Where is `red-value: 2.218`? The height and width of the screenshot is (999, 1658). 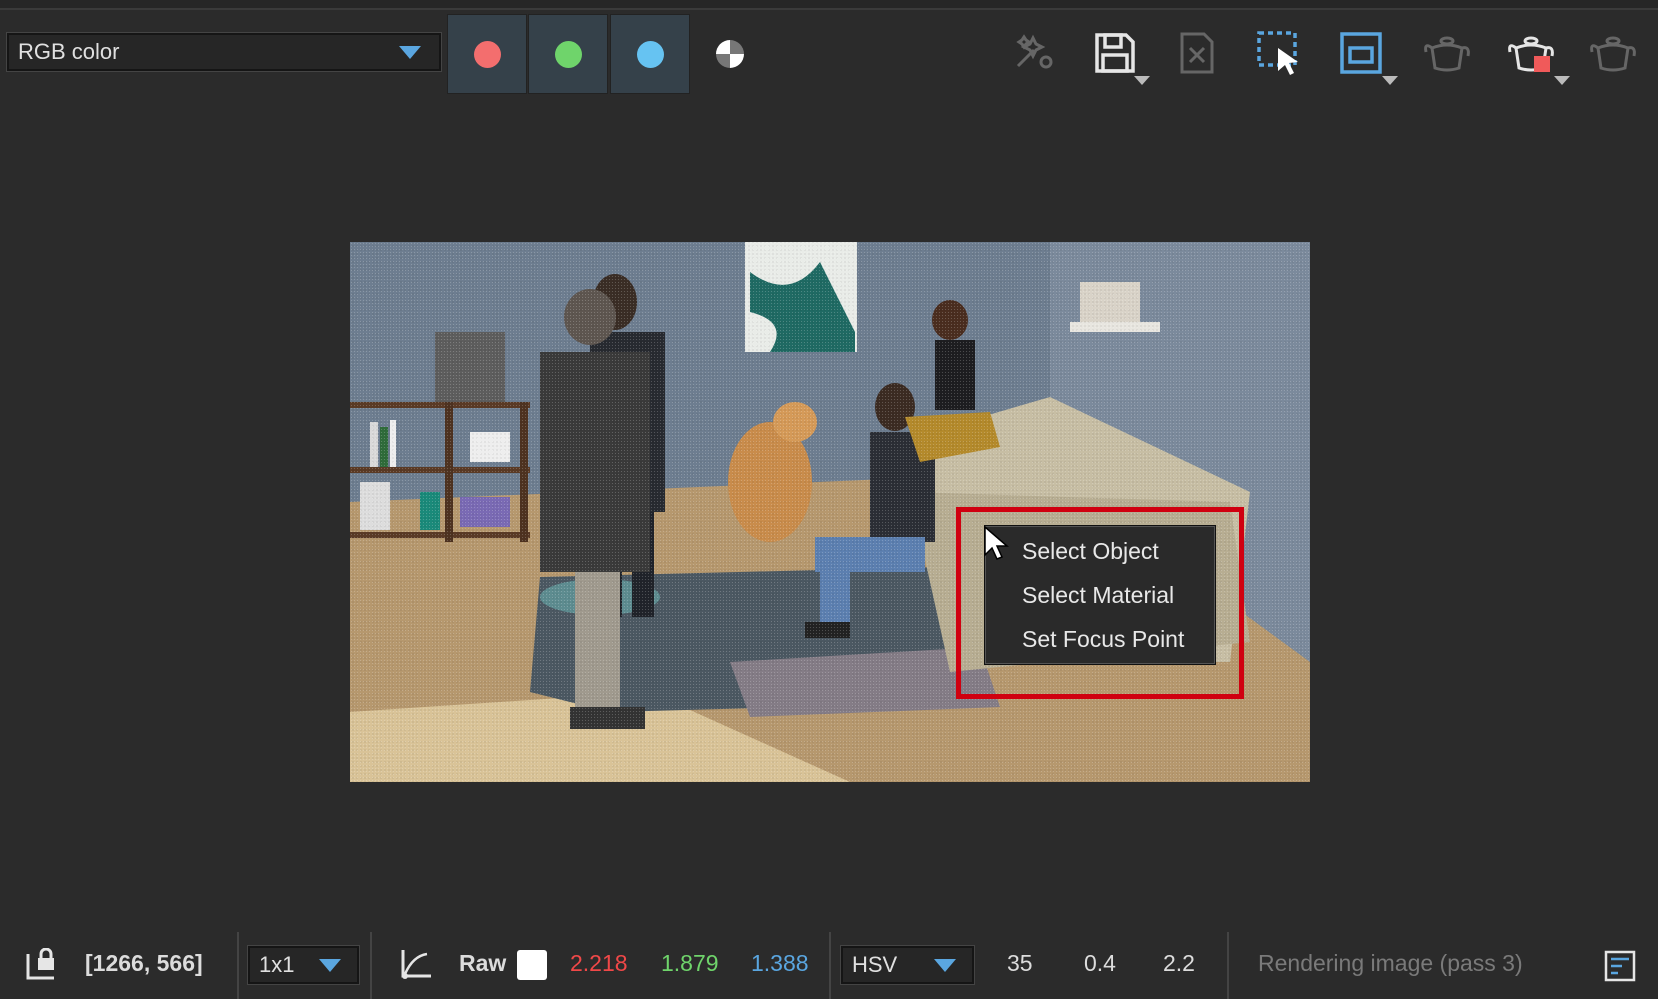
red-value: 2.218 is located at coordinates (599, 963).